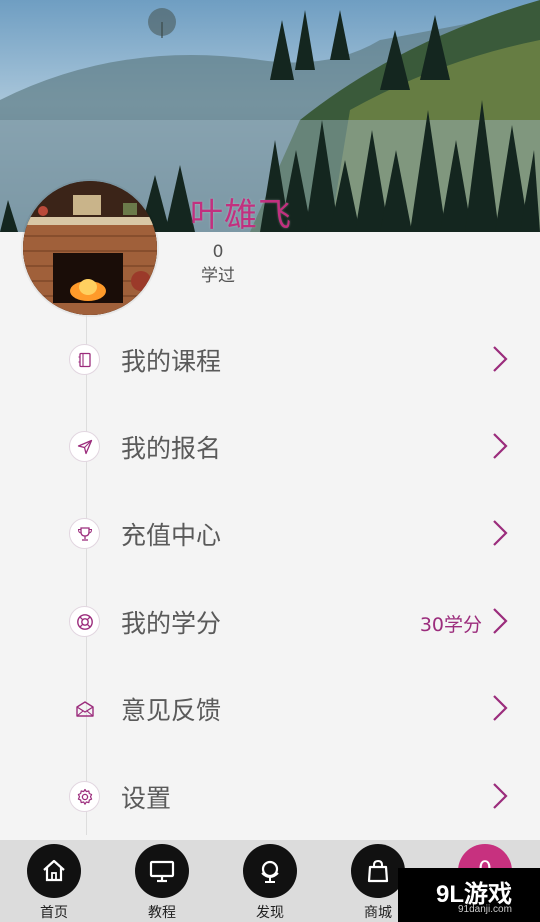 The image size is (540, 922). I want to click on home-icon, so click(54, 871).